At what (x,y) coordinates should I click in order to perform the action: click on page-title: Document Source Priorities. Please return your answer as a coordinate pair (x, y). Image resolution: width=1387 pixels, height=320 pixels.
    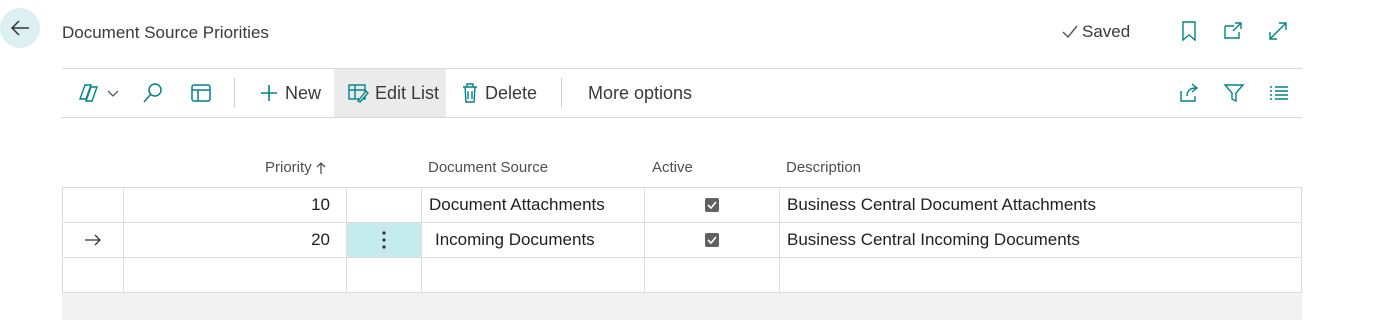
    Looking at the image, I should click on (165, 32).